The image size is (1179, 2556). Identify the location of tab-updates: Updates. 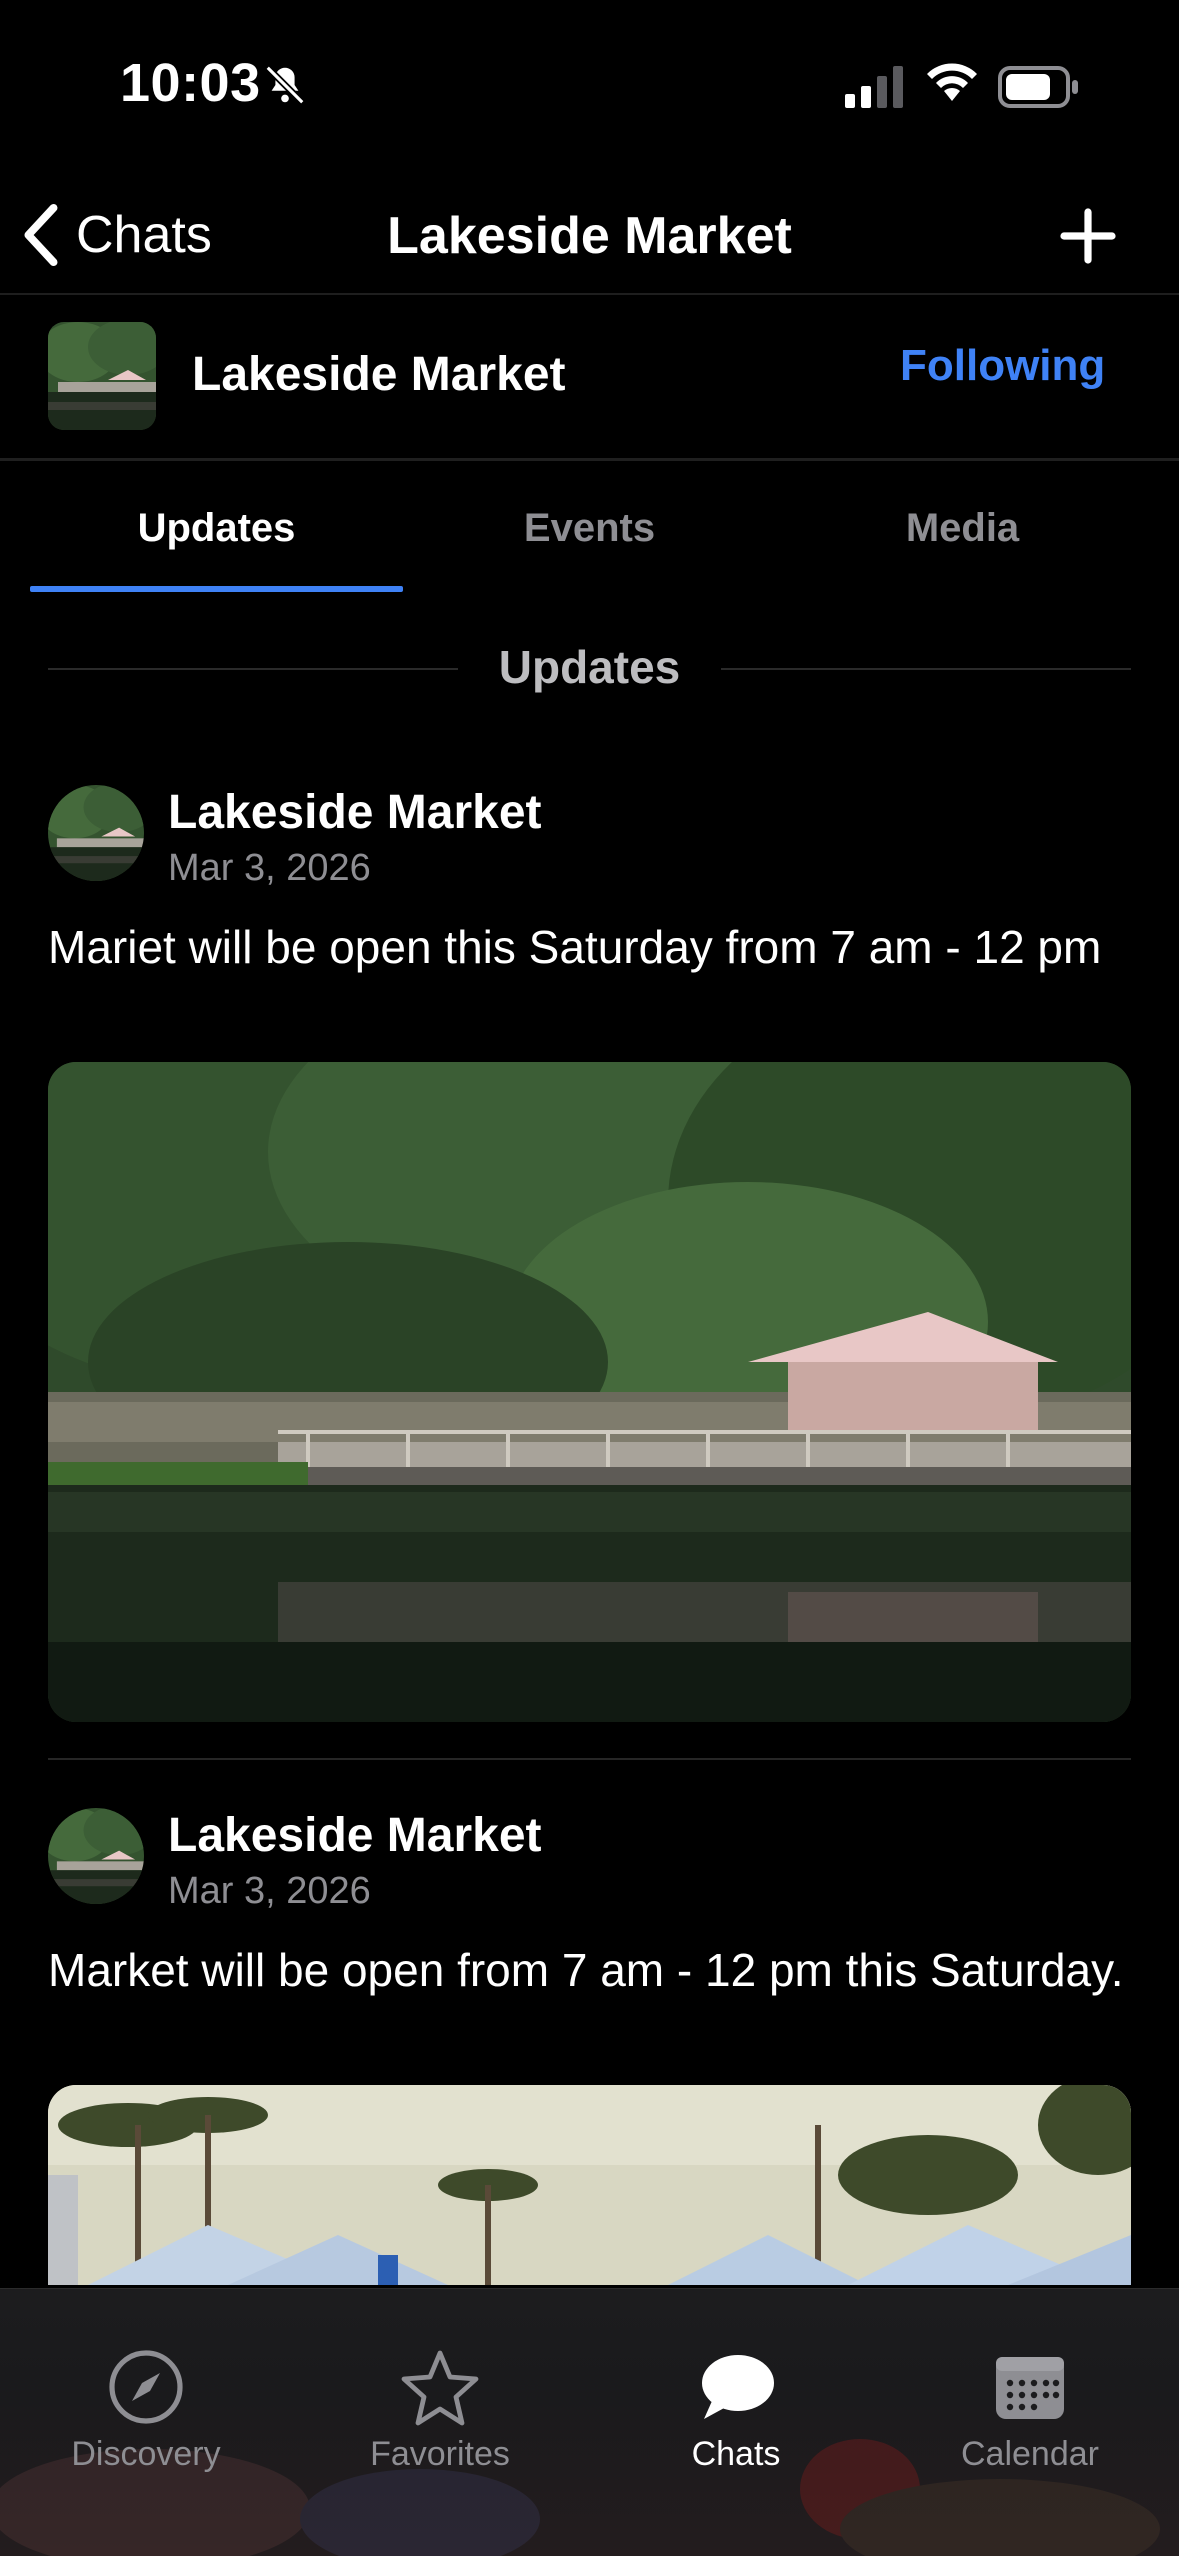
(216, 527).